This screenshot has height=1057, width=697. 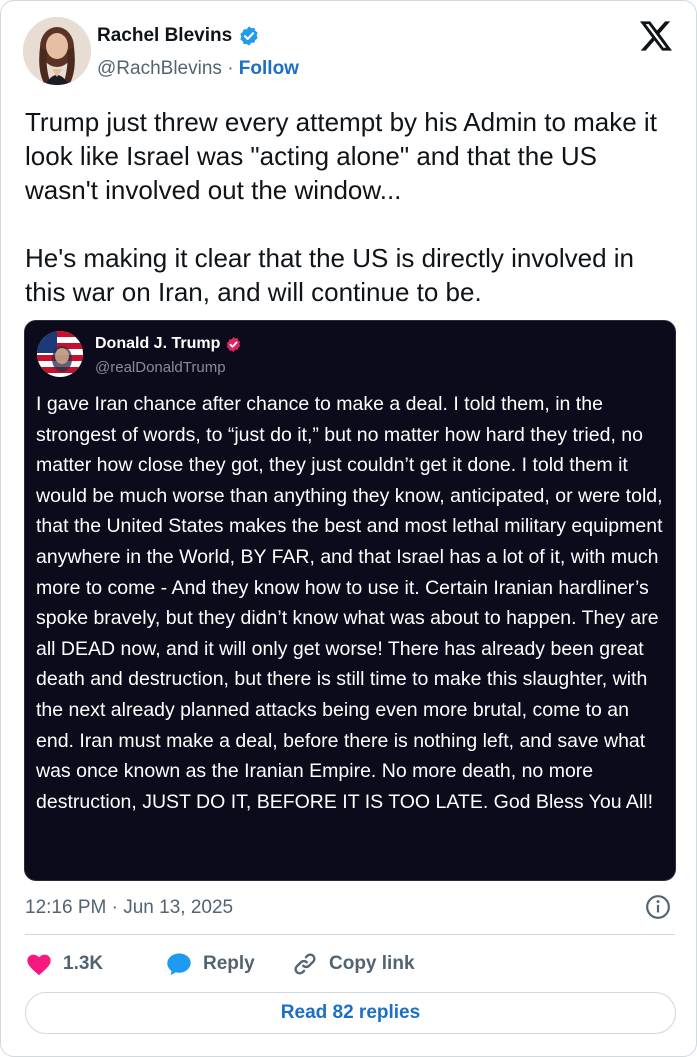 I want to click on reply-button: Reply, so click(x=228, y=964).